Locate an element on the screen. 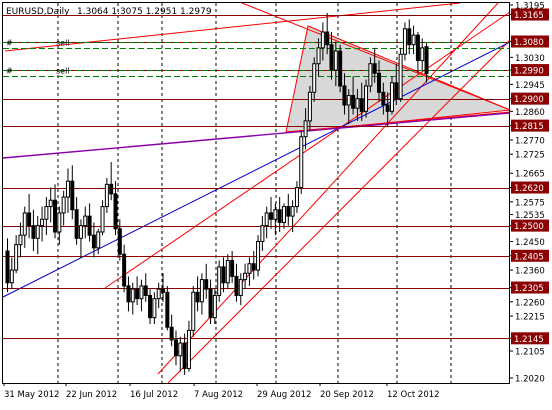  price-level-label: 1.3080 is located at coordinates (529, 43).